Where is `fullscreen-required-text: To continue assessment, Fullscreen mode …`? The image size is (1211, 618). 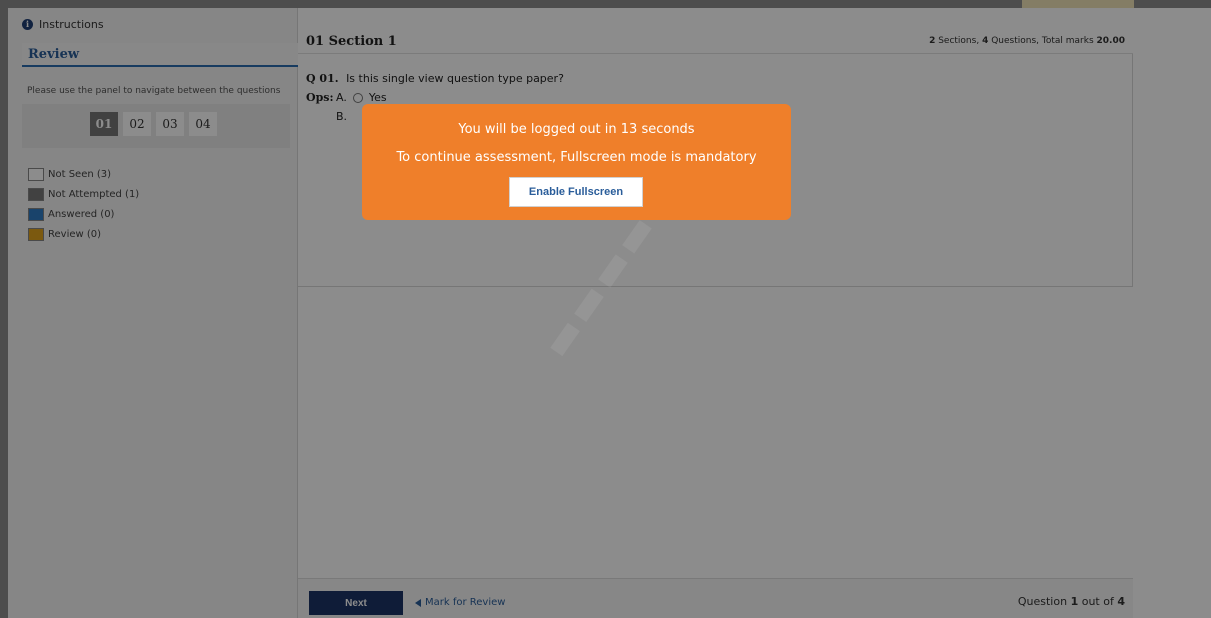
fullscreen-required-text: To continue assessment, Fullscreen mode … is located at coordinates (576, 157).